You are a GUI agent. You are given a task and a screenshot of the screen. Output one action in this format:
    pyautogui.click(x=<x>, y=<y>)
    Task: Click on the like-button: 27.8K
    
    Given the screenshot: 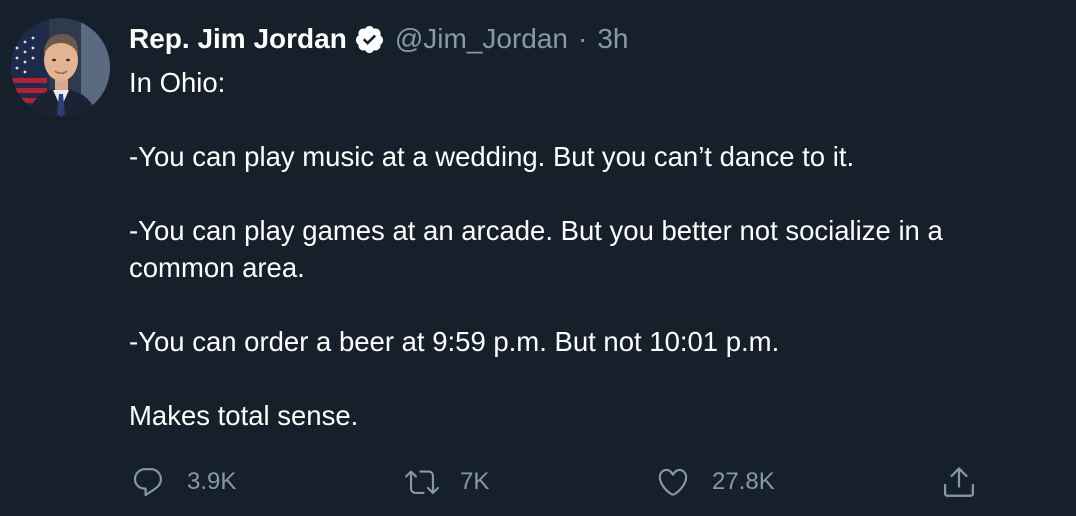 What is the action you would take?
    pyautogui.click(x=715, y=482)
    